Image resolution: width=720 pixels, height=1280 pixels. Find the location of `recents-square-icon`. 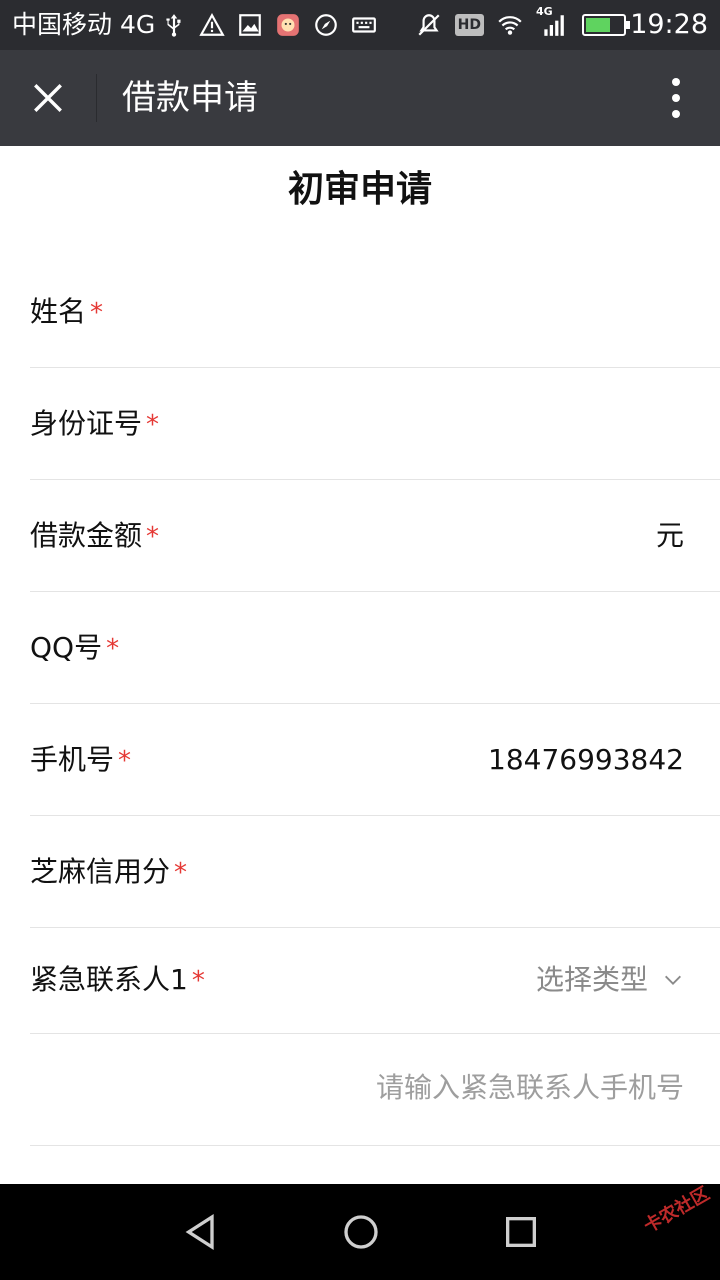

recents-square-icon is located at coordinates (521, 1232).